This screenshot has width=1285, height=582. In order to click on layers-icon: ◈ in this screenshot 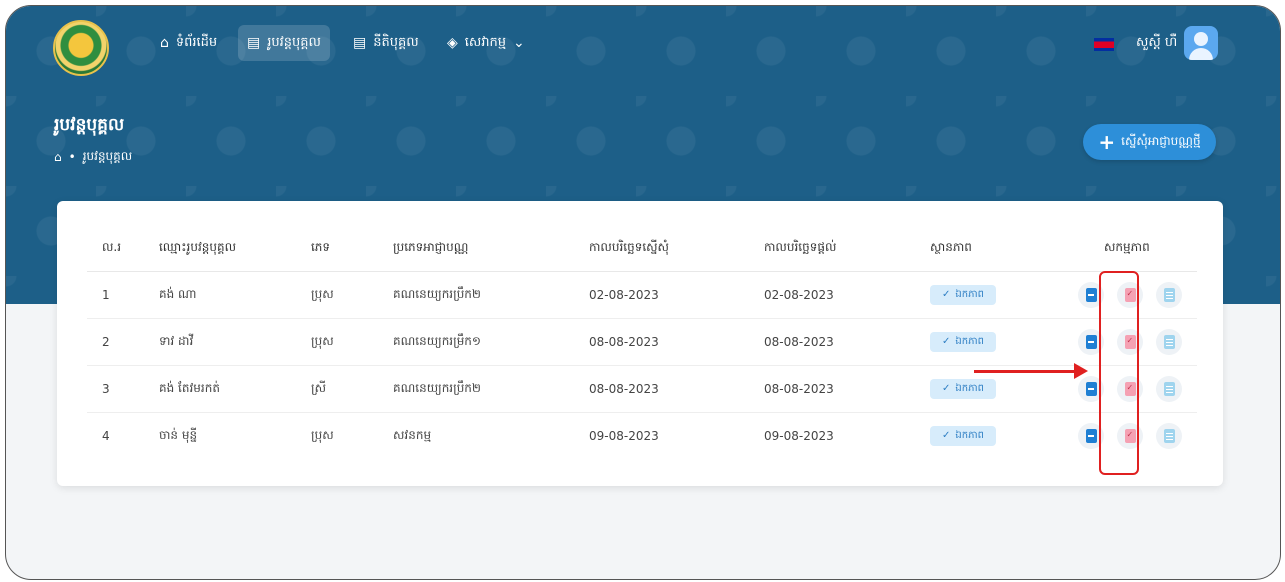, I will do `click(452, 43)`.